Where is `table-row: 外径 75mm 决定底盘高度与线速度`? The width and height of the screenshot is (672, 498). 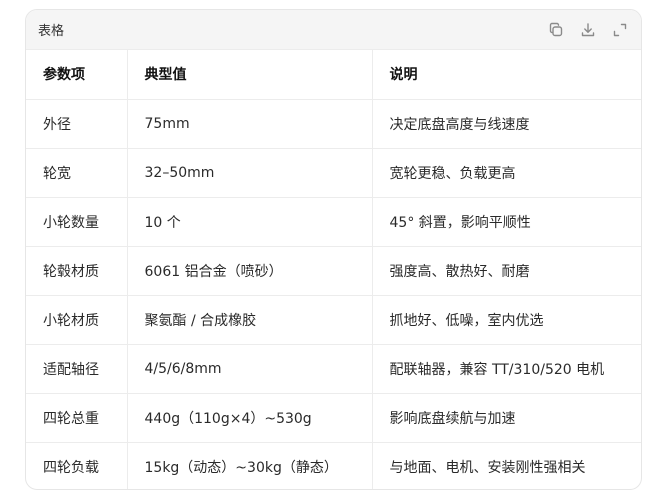 table-row: 外径 75mm 决定底盘高度与线速度 is located at coordinates (333, 124).